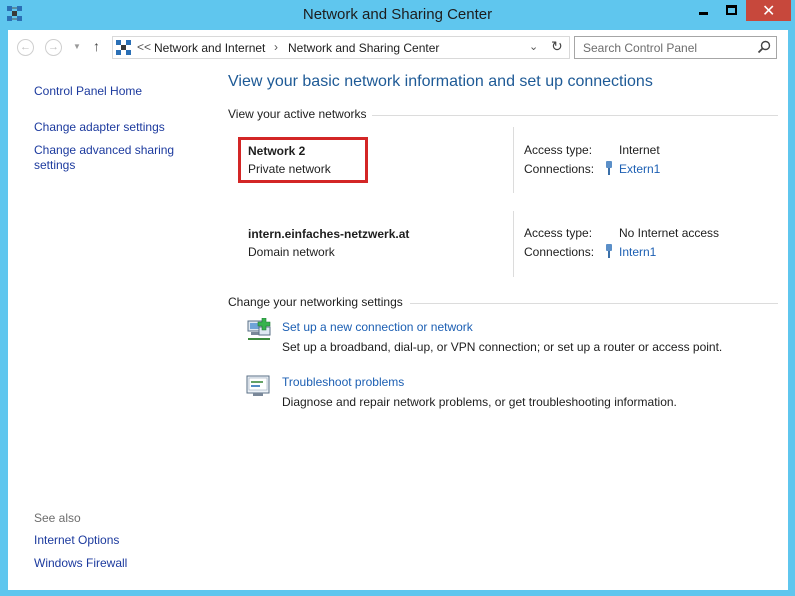 The height and width of the screenshot is (596, 795). What do you see at coordinates (209, 48) in the screenshot?
I see `breadcrumb-network-and-internet: Network and Internet` at bounding box center [209, 48].